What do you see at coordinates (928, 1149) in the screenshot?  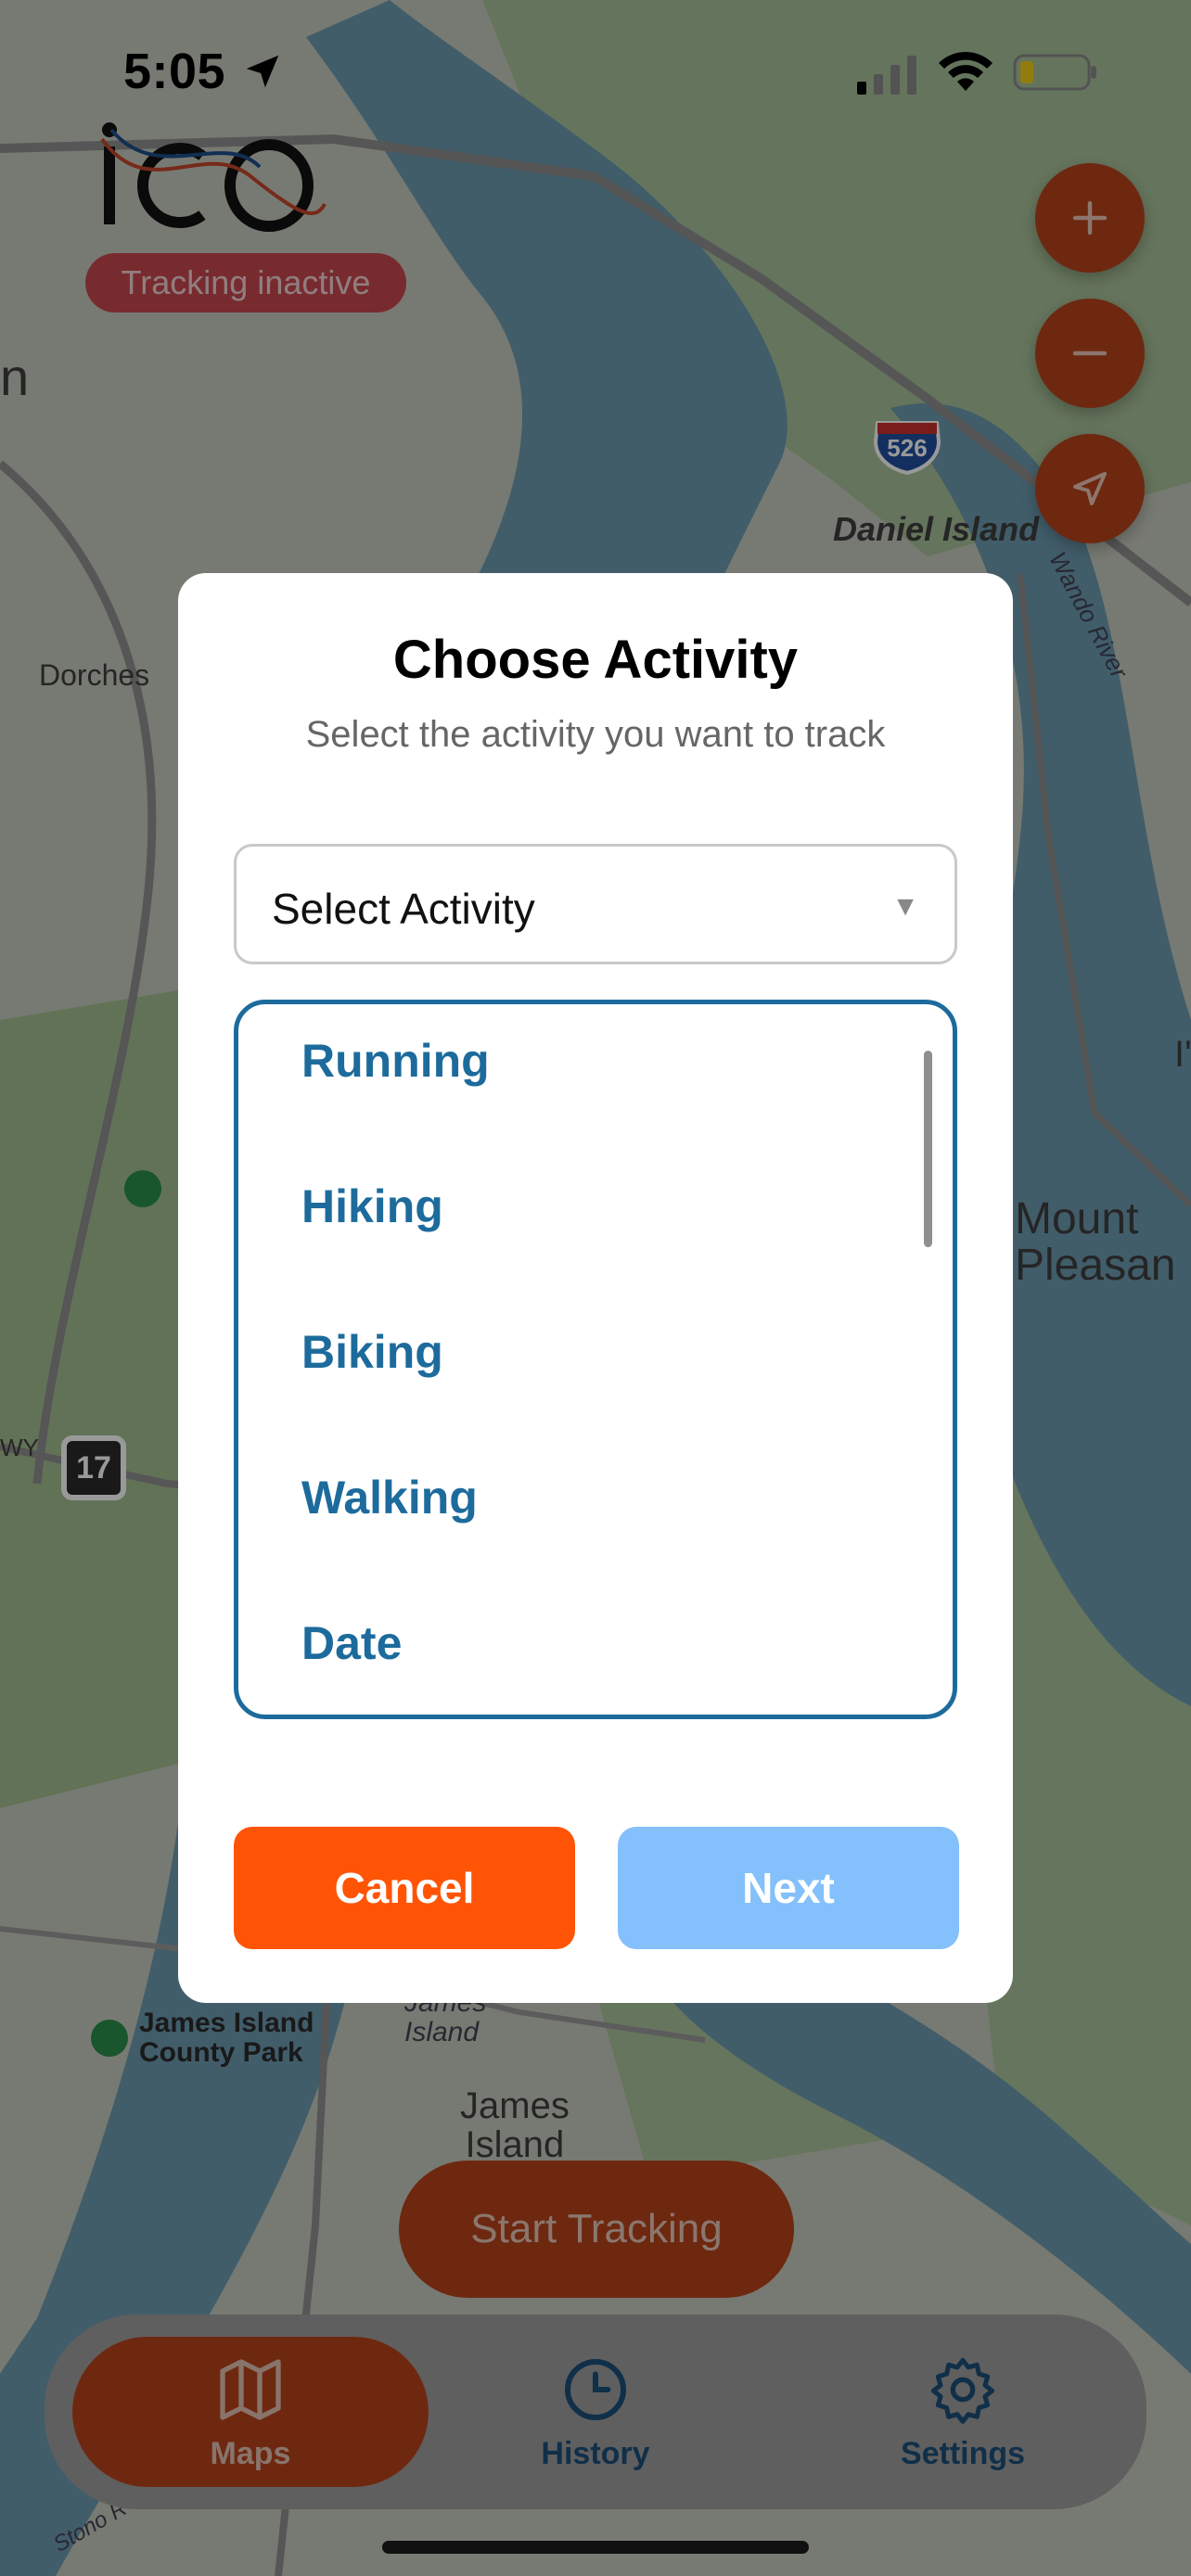 I see `list-scrollbar` at bounding box center [928, 1149].